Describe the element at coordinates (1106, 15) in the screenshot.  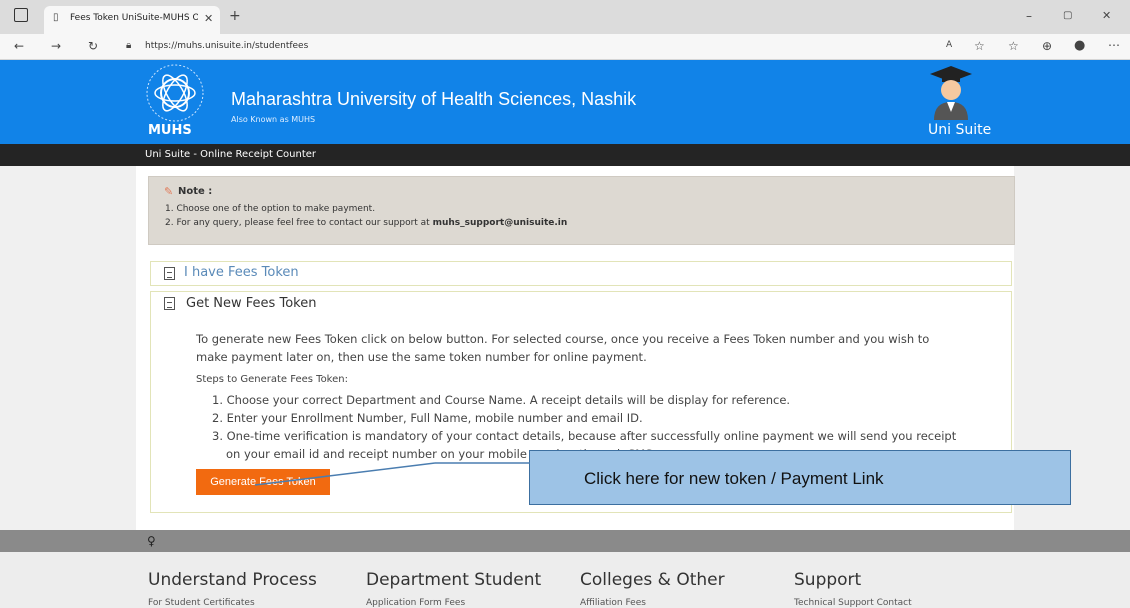
I see `close-window-icon: ✕` at that location.